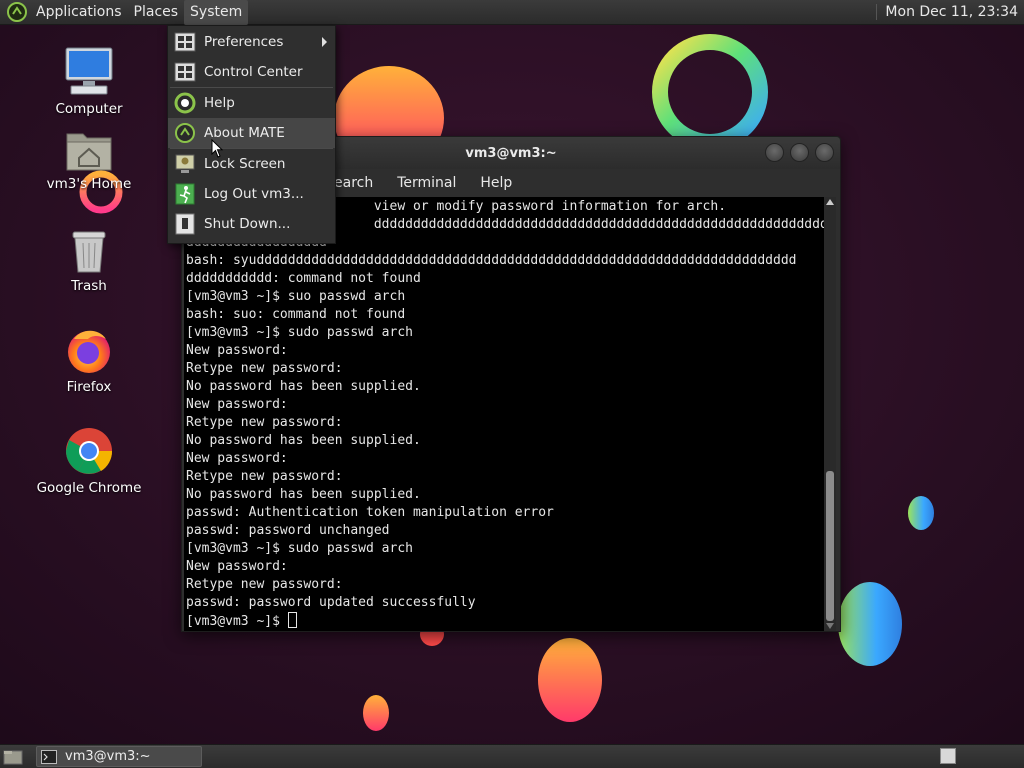 The height and width of the screenshot is (768, 1024). I want to click on close-button, so click(824, 152).